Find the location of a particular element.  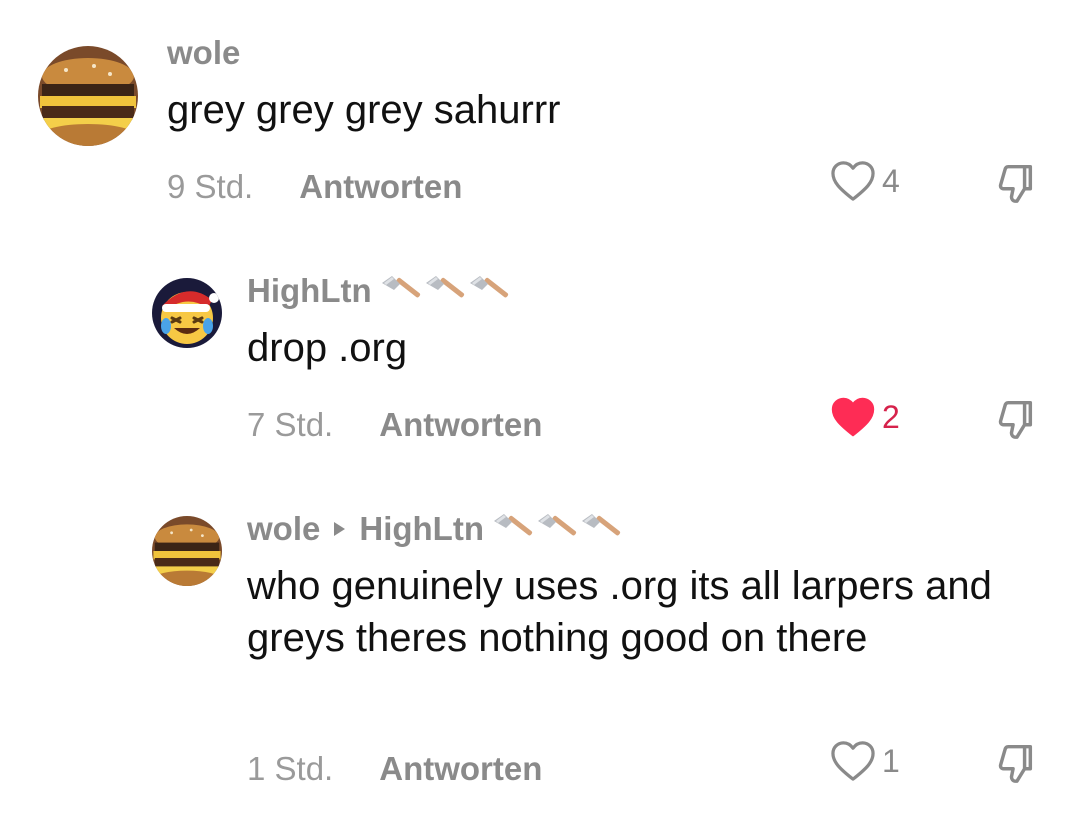

like-count: 2 is located at coordinates (891, 416).